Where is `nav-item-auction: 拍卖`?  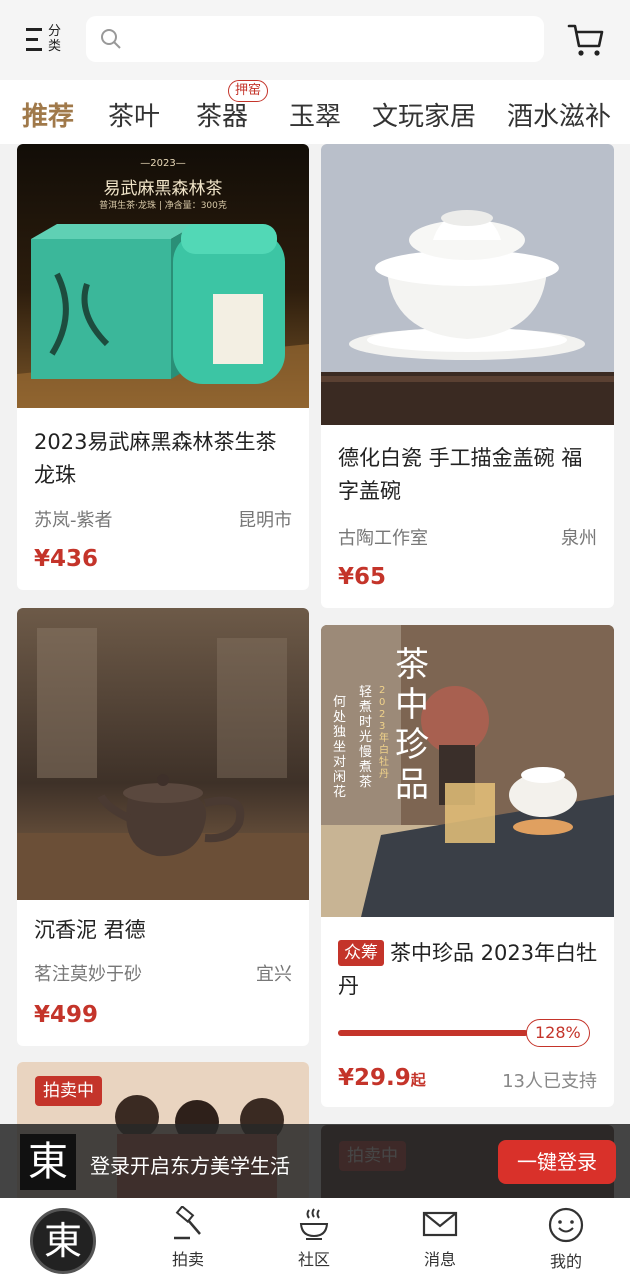 nav-item-auction: 拍卖 is located at coordinates (188, 1241).